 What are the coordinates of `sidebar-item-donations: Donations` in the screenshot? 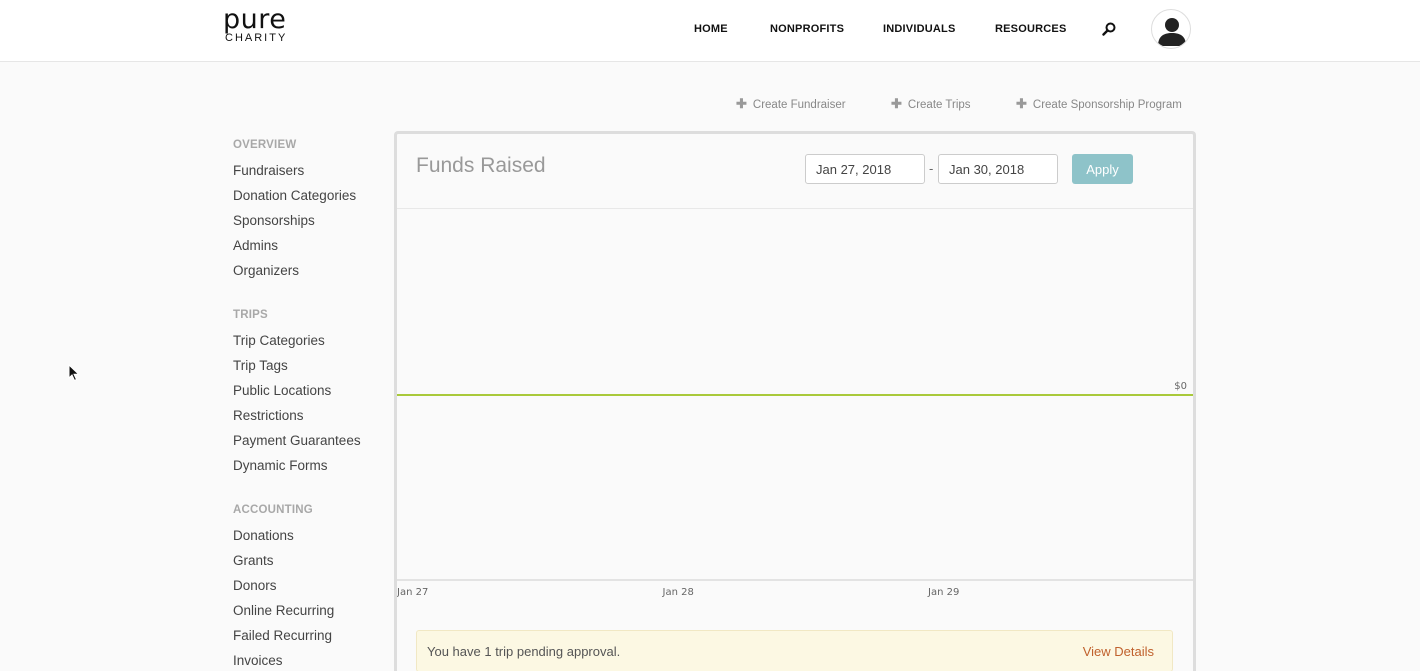 It's located at (263, 535).